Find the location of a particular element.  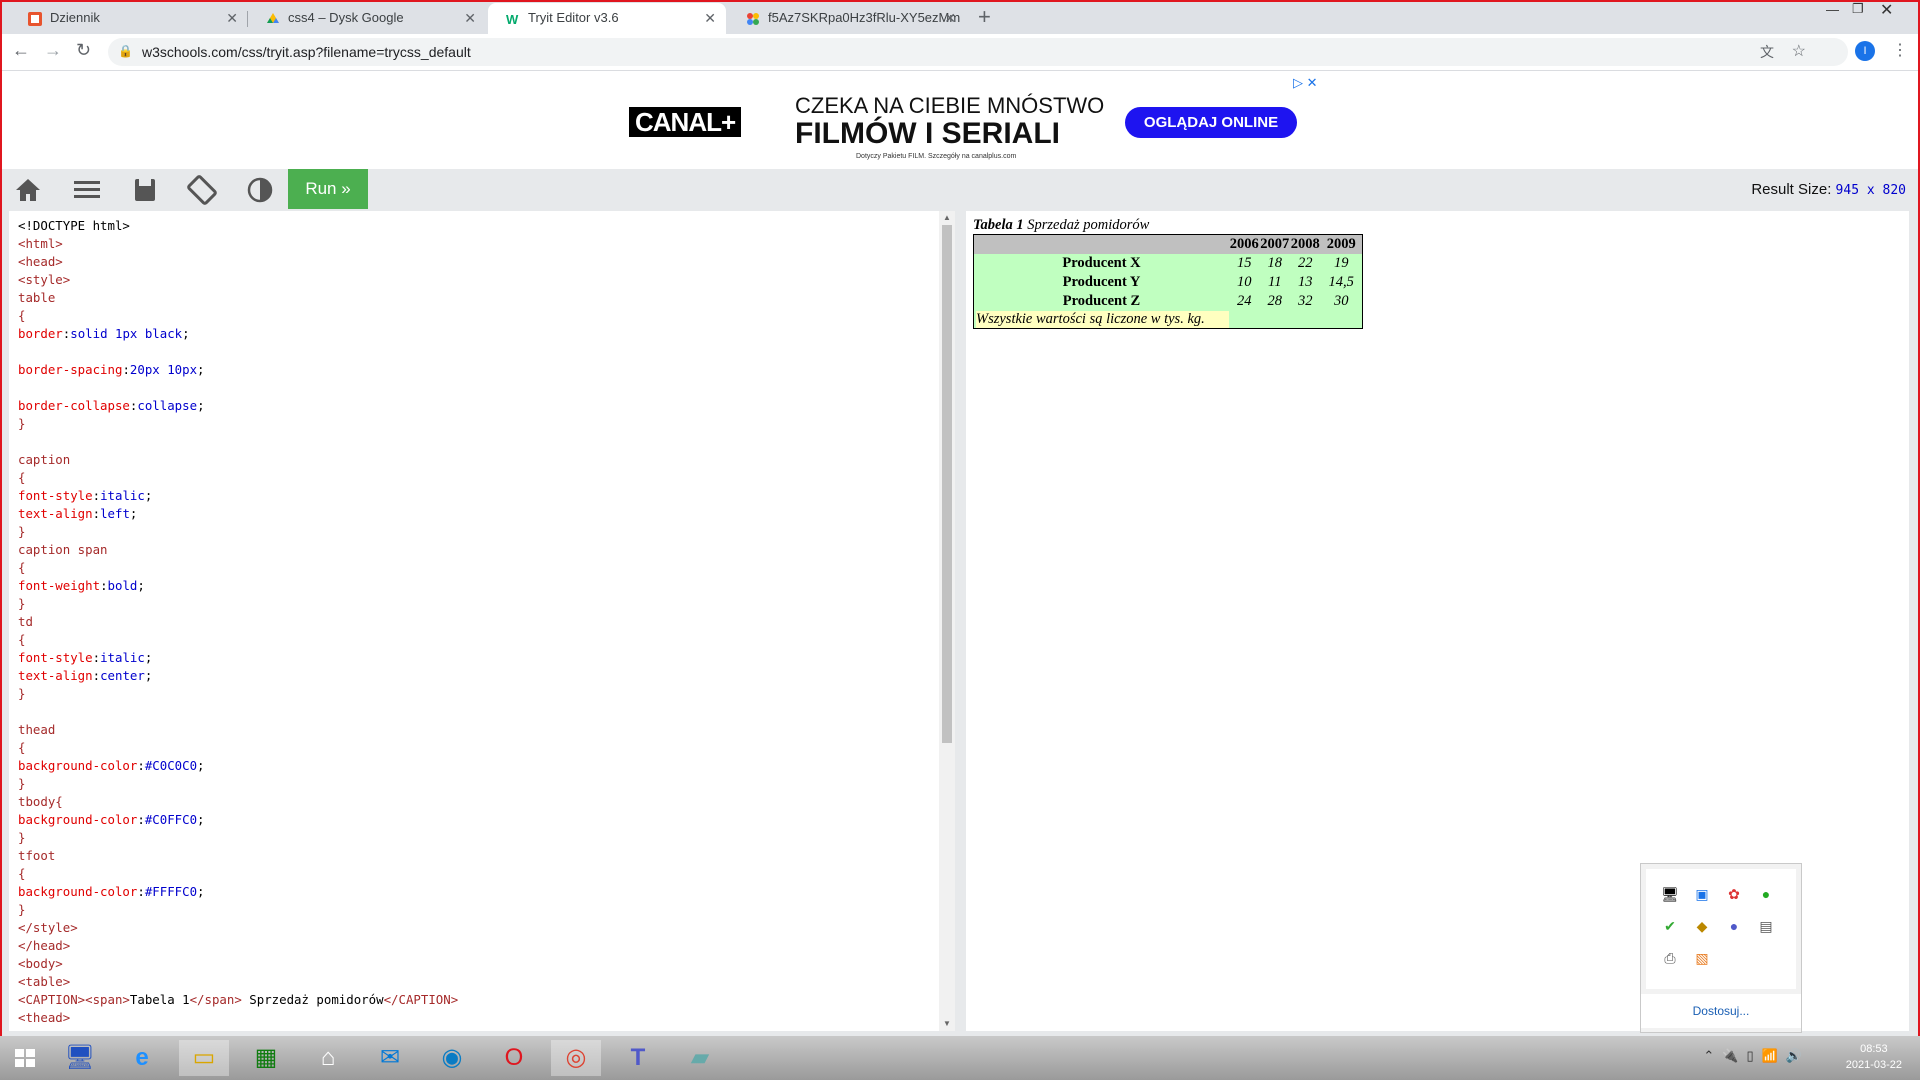

dziennik-favicon-icon is located at coordinates (35, 19).